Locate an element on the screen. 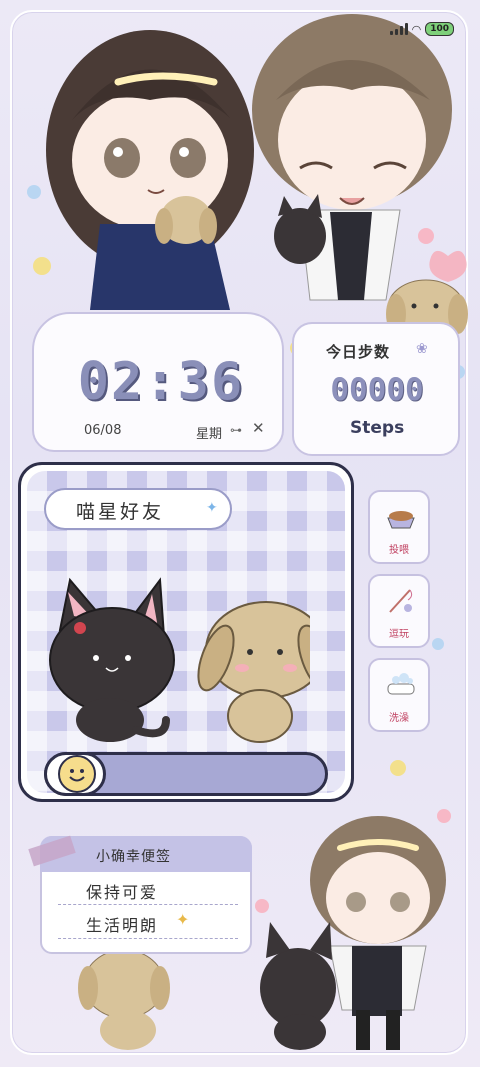  cat-teaser-wand-icon is located at coordinates (401, 601).